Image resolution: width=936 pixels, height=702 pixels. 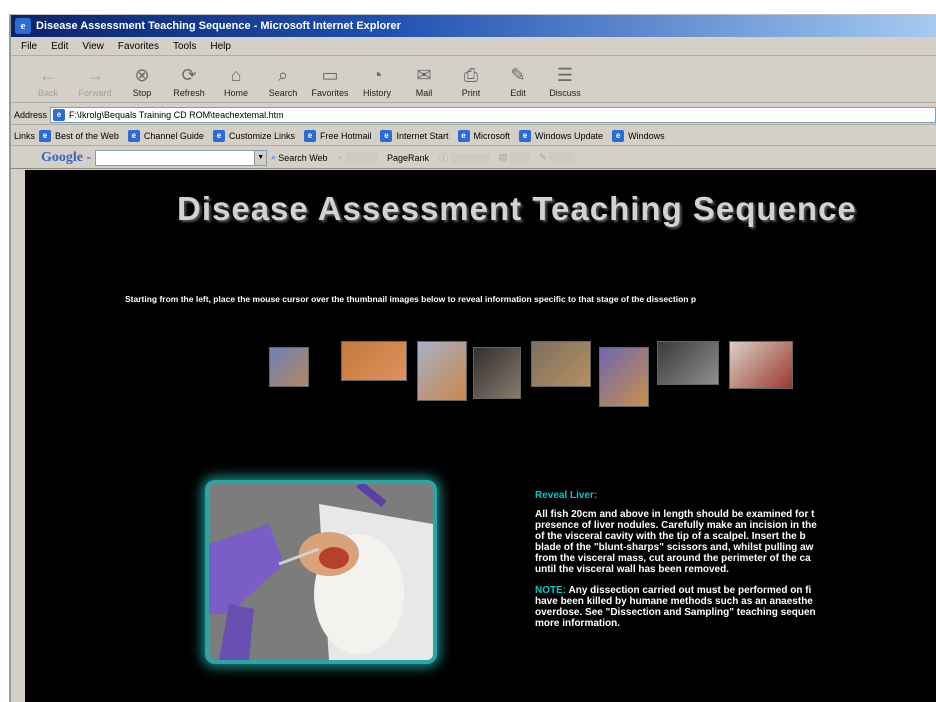 What do you see at coordinates (48, 74) in the screenshot?
I see `back-arrow-icon: ←` at bounding box center [48, 74].